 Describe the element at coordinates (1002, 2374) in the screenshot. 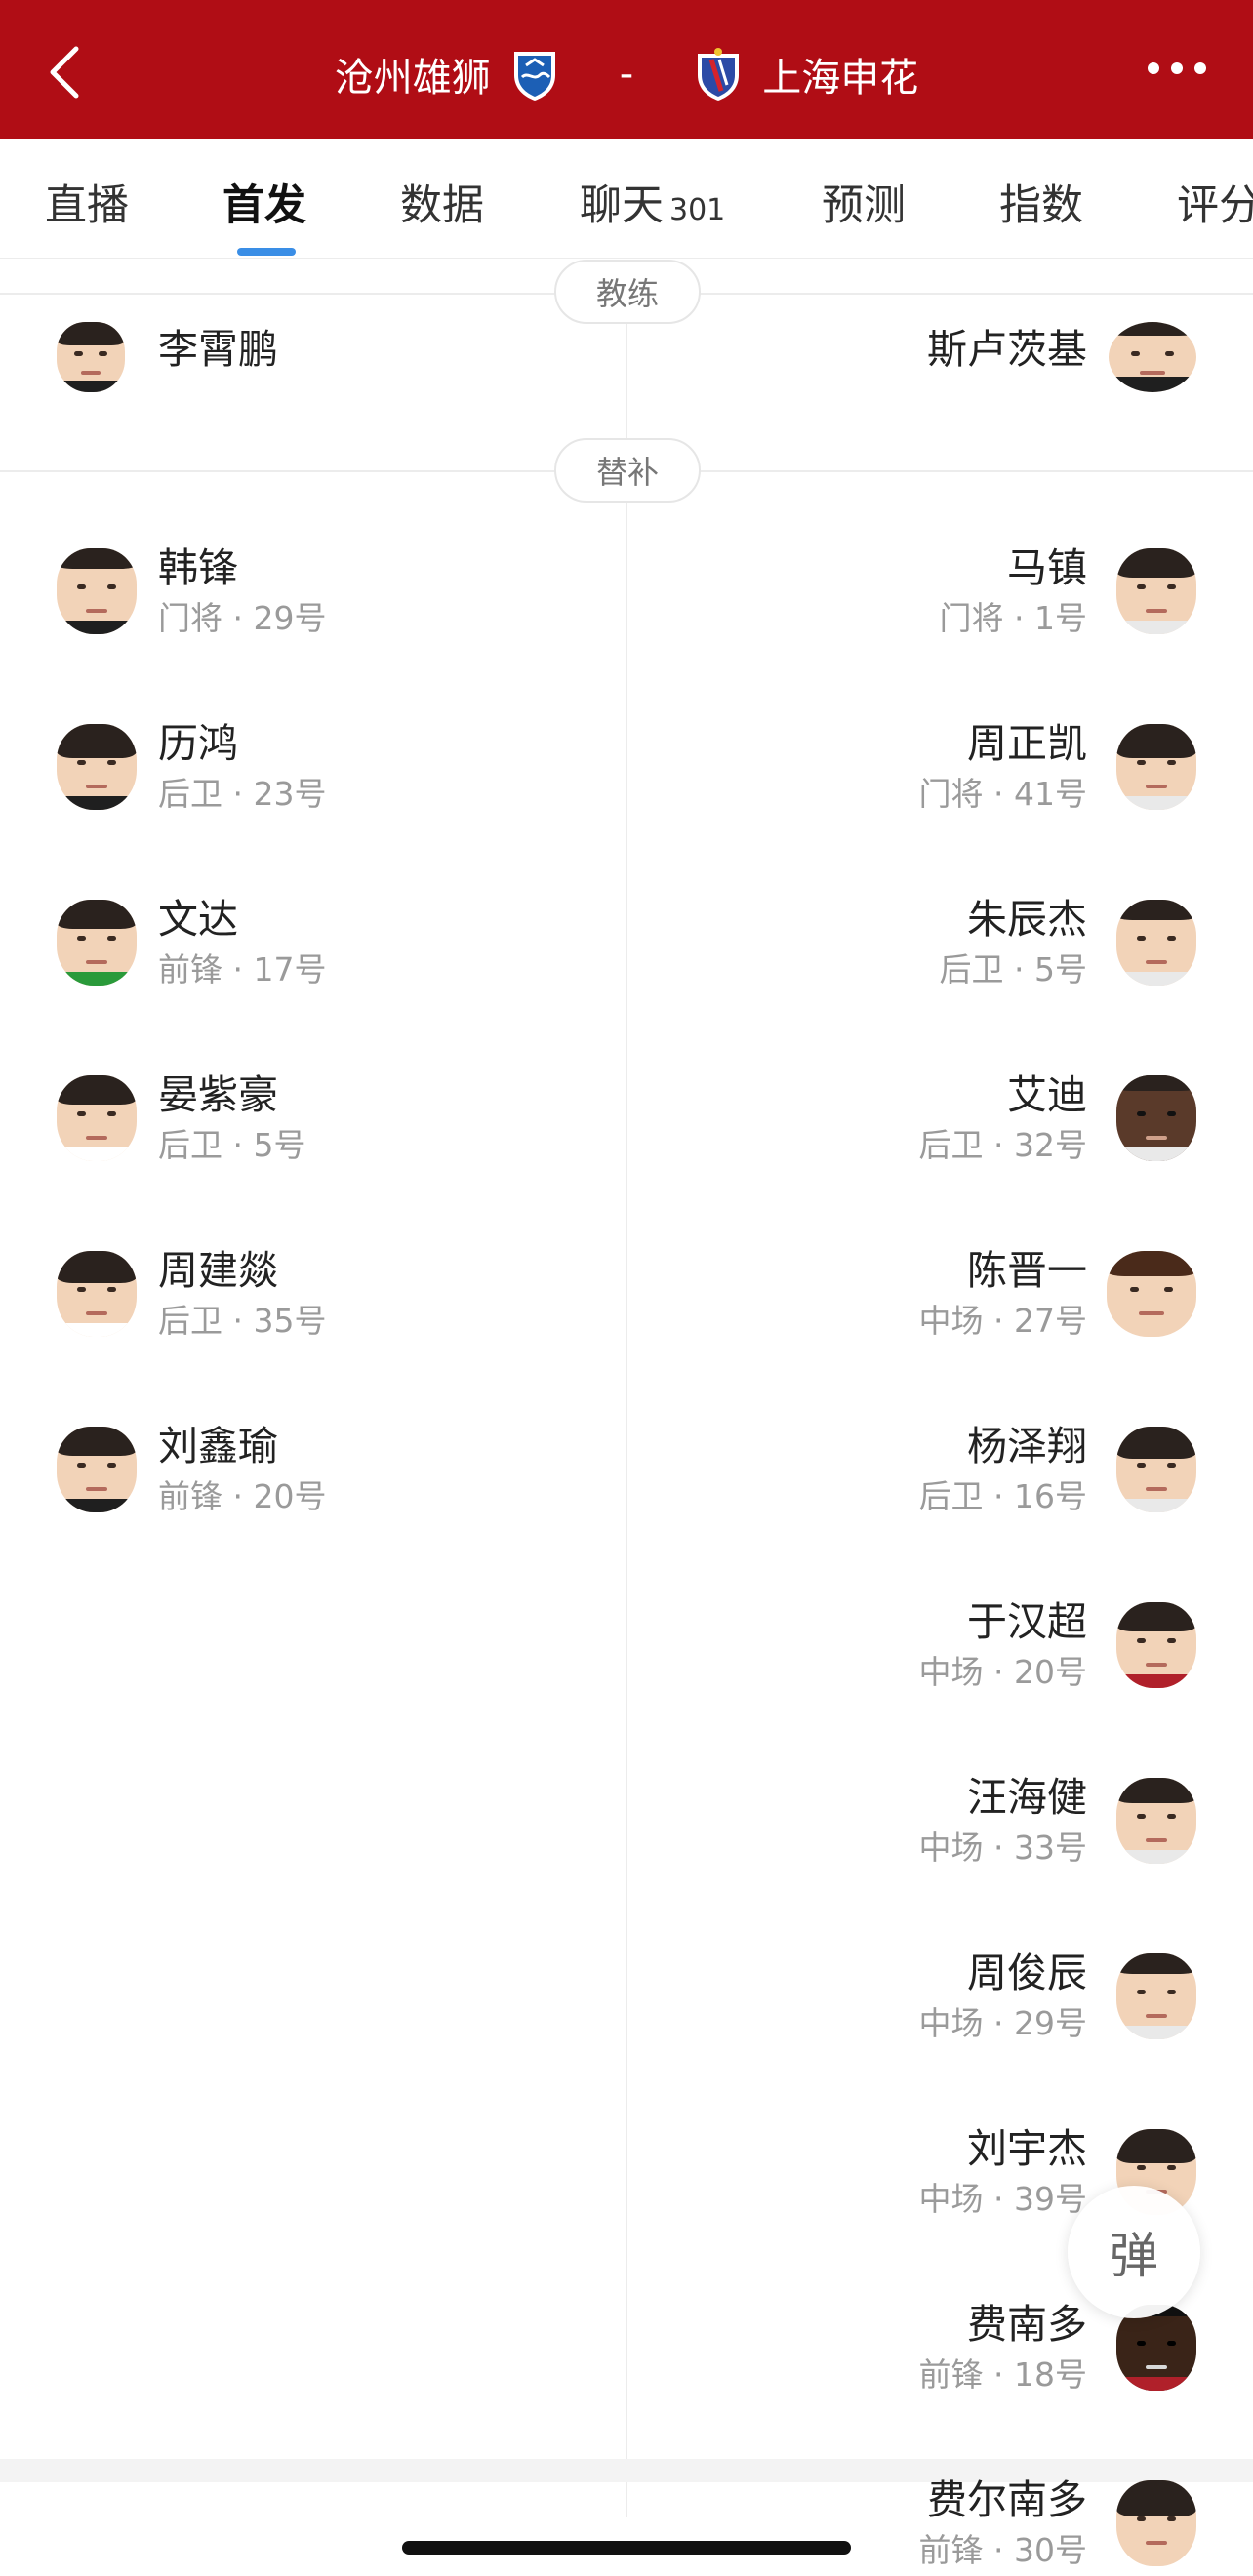

I see `player-position-number: 前锋 · 18号` at that location.